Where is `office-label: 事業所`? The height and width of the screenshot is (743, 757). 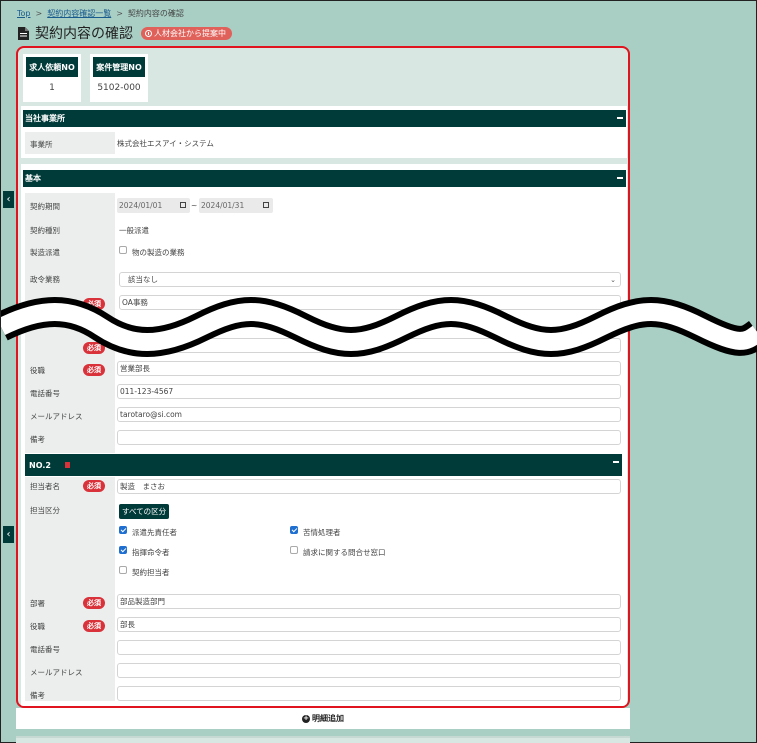
office-label: 事業所 is located at coordinates (41, 144).